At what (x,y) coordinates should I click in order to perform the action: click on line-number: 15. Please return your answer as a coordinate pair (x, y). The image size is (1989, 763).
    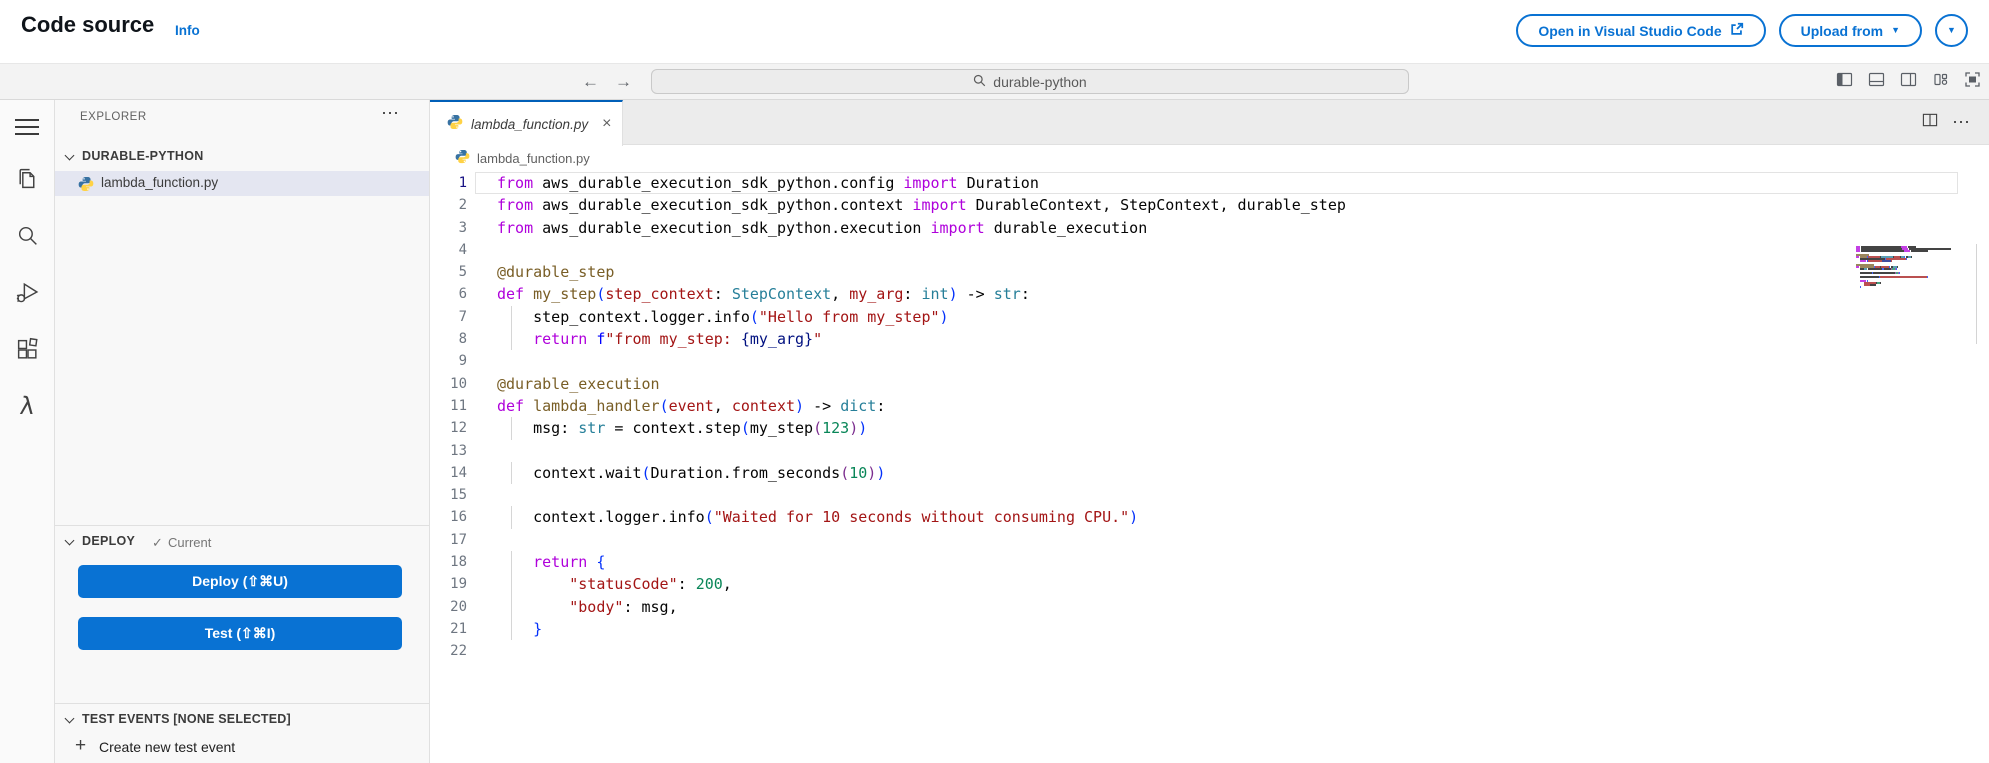
    Looking at the image, I should click on (458, 495).